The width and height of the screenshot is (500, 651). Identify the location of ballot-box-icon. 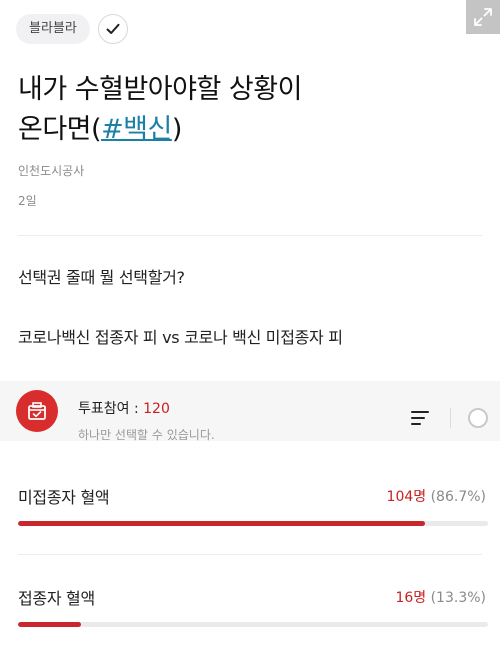
(37, 411).